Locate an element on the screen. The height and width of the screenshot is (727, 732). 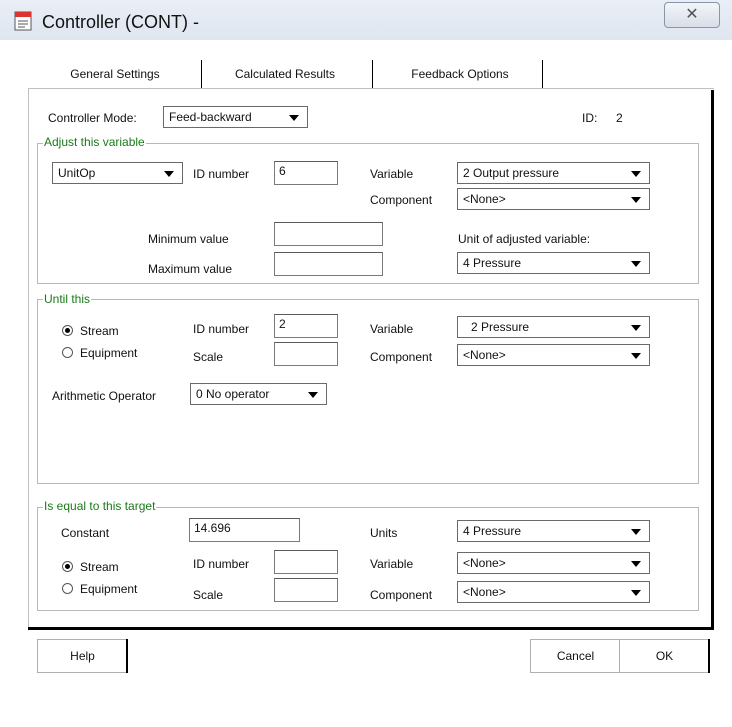
app-icon is located at coordinates (23, 21).